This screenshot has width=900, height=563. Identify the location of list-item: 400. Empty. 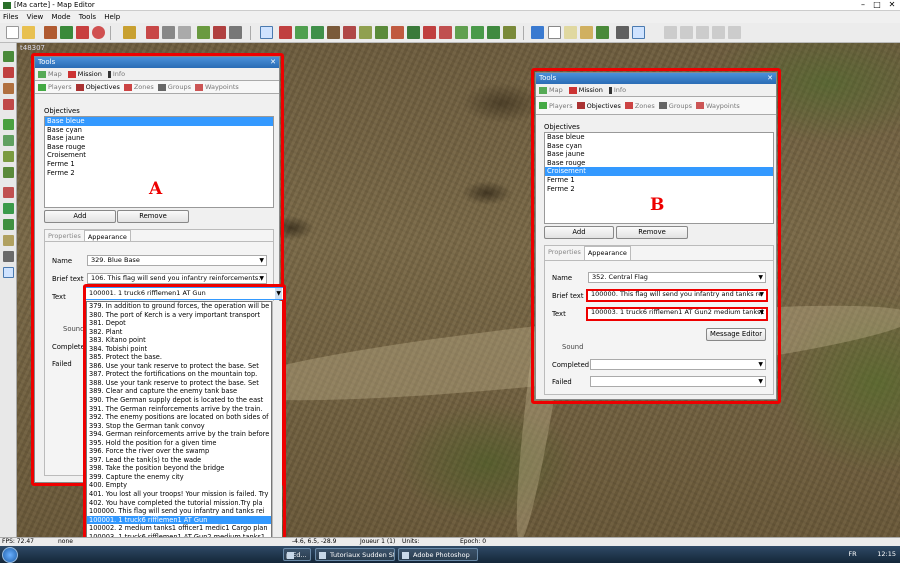
(179, 485).